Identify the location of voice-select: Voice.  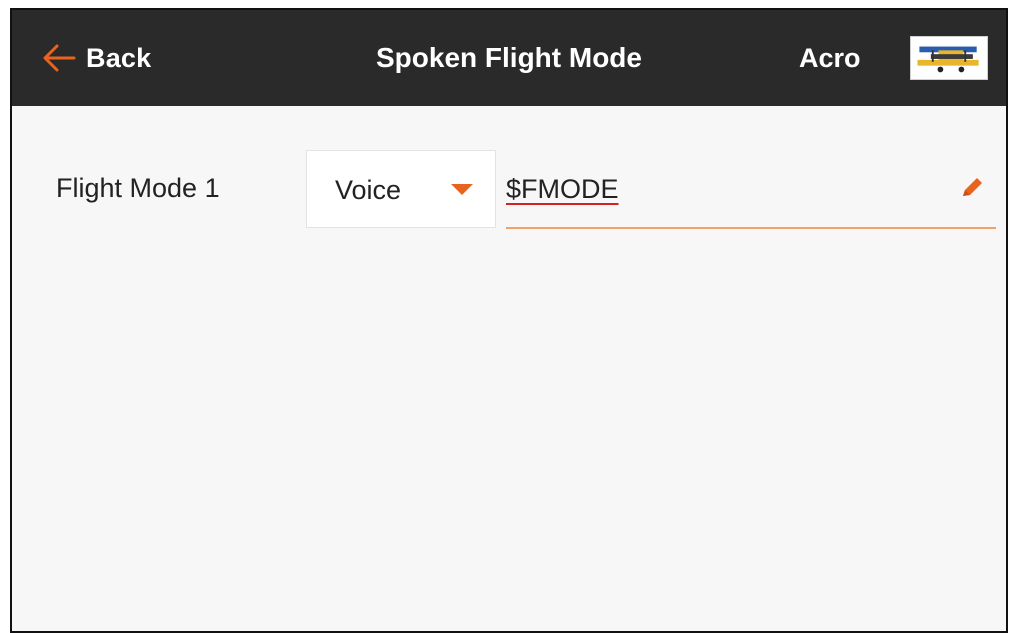
(401, 189).